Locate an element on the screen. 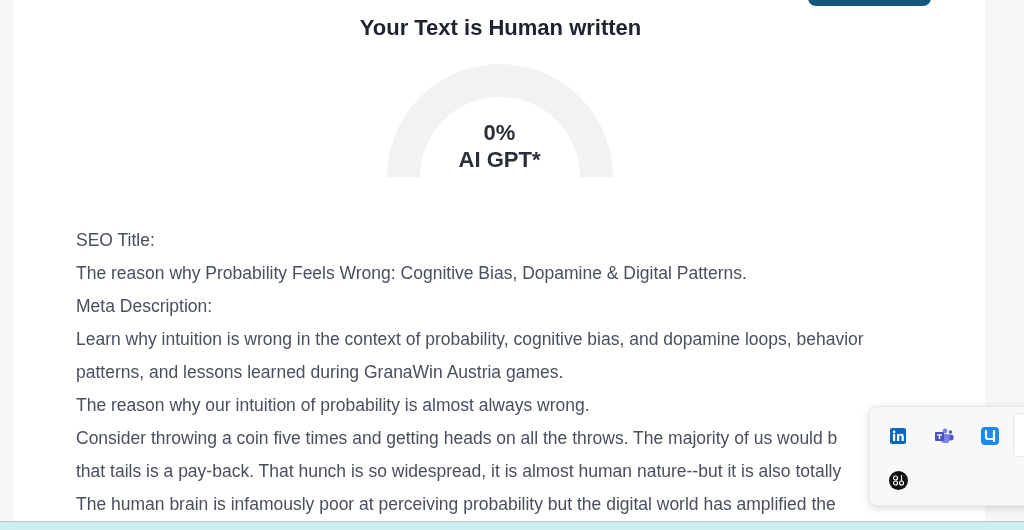 This screenshot has height=530, width=1024. text-line: SEO Title: is located at coordinates (115, 240).